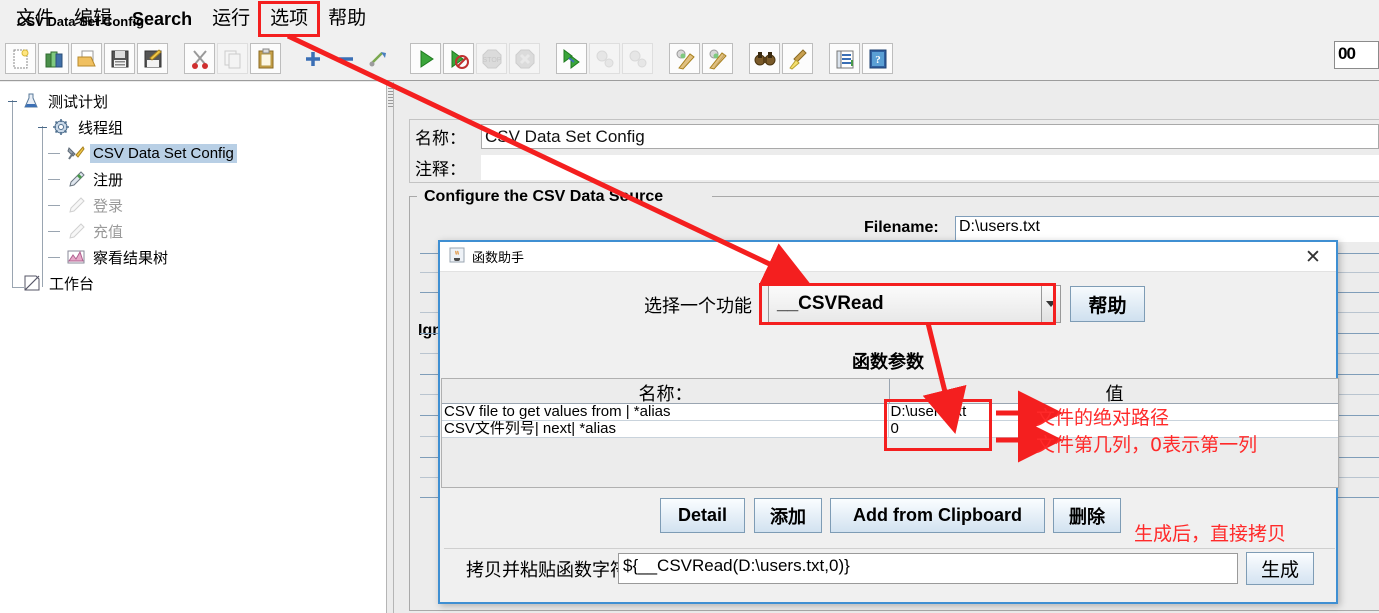 The height and width of the screenshot is (613, 1379). Describe the element at coordinates (196, 205) in the screenshot. I see `tree-node-login: 登录` at that location.